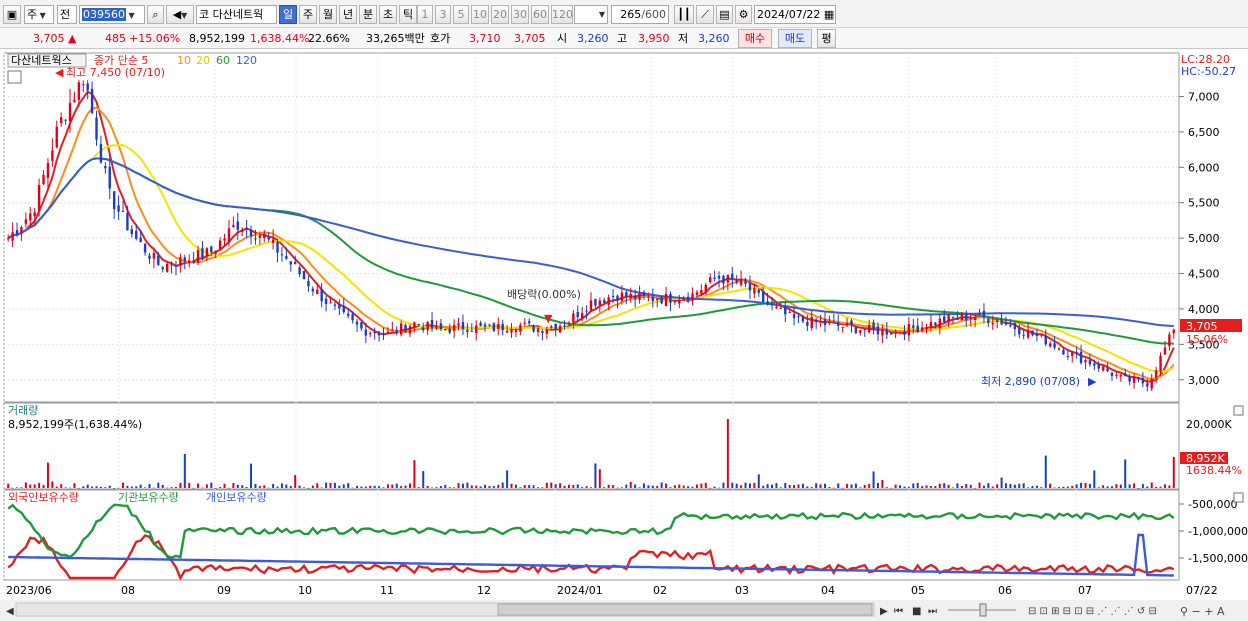 This screenshot has height=621, width=1248. Describe the element at coordinates (348, 14) in the screenshot. I see `interval-tab-3: 년` at that location.